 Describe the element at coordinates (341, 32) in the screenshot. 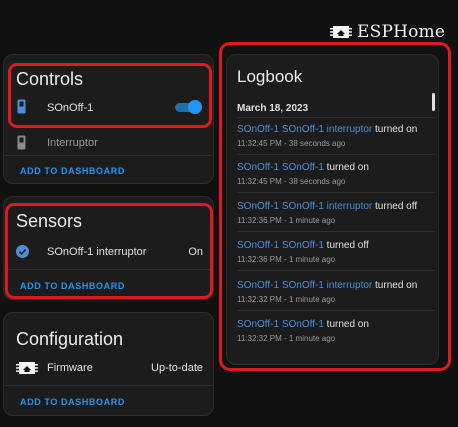

I see `esphome-chip-icon` at that location.